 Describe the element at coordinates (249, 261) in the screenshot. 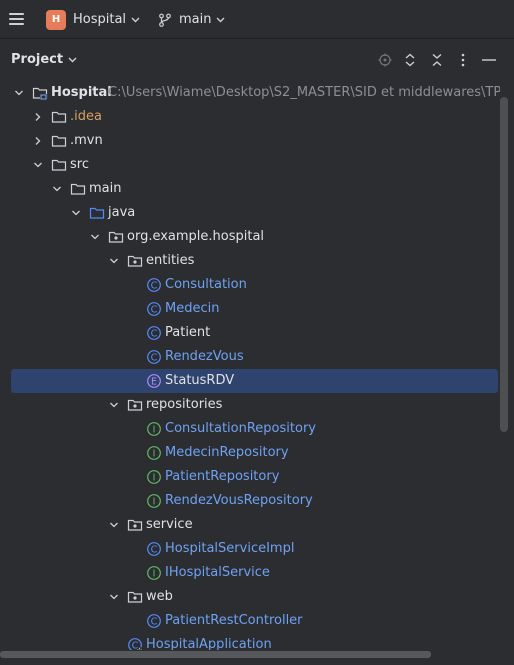

I see `tree-node-entities: entities` at that location.